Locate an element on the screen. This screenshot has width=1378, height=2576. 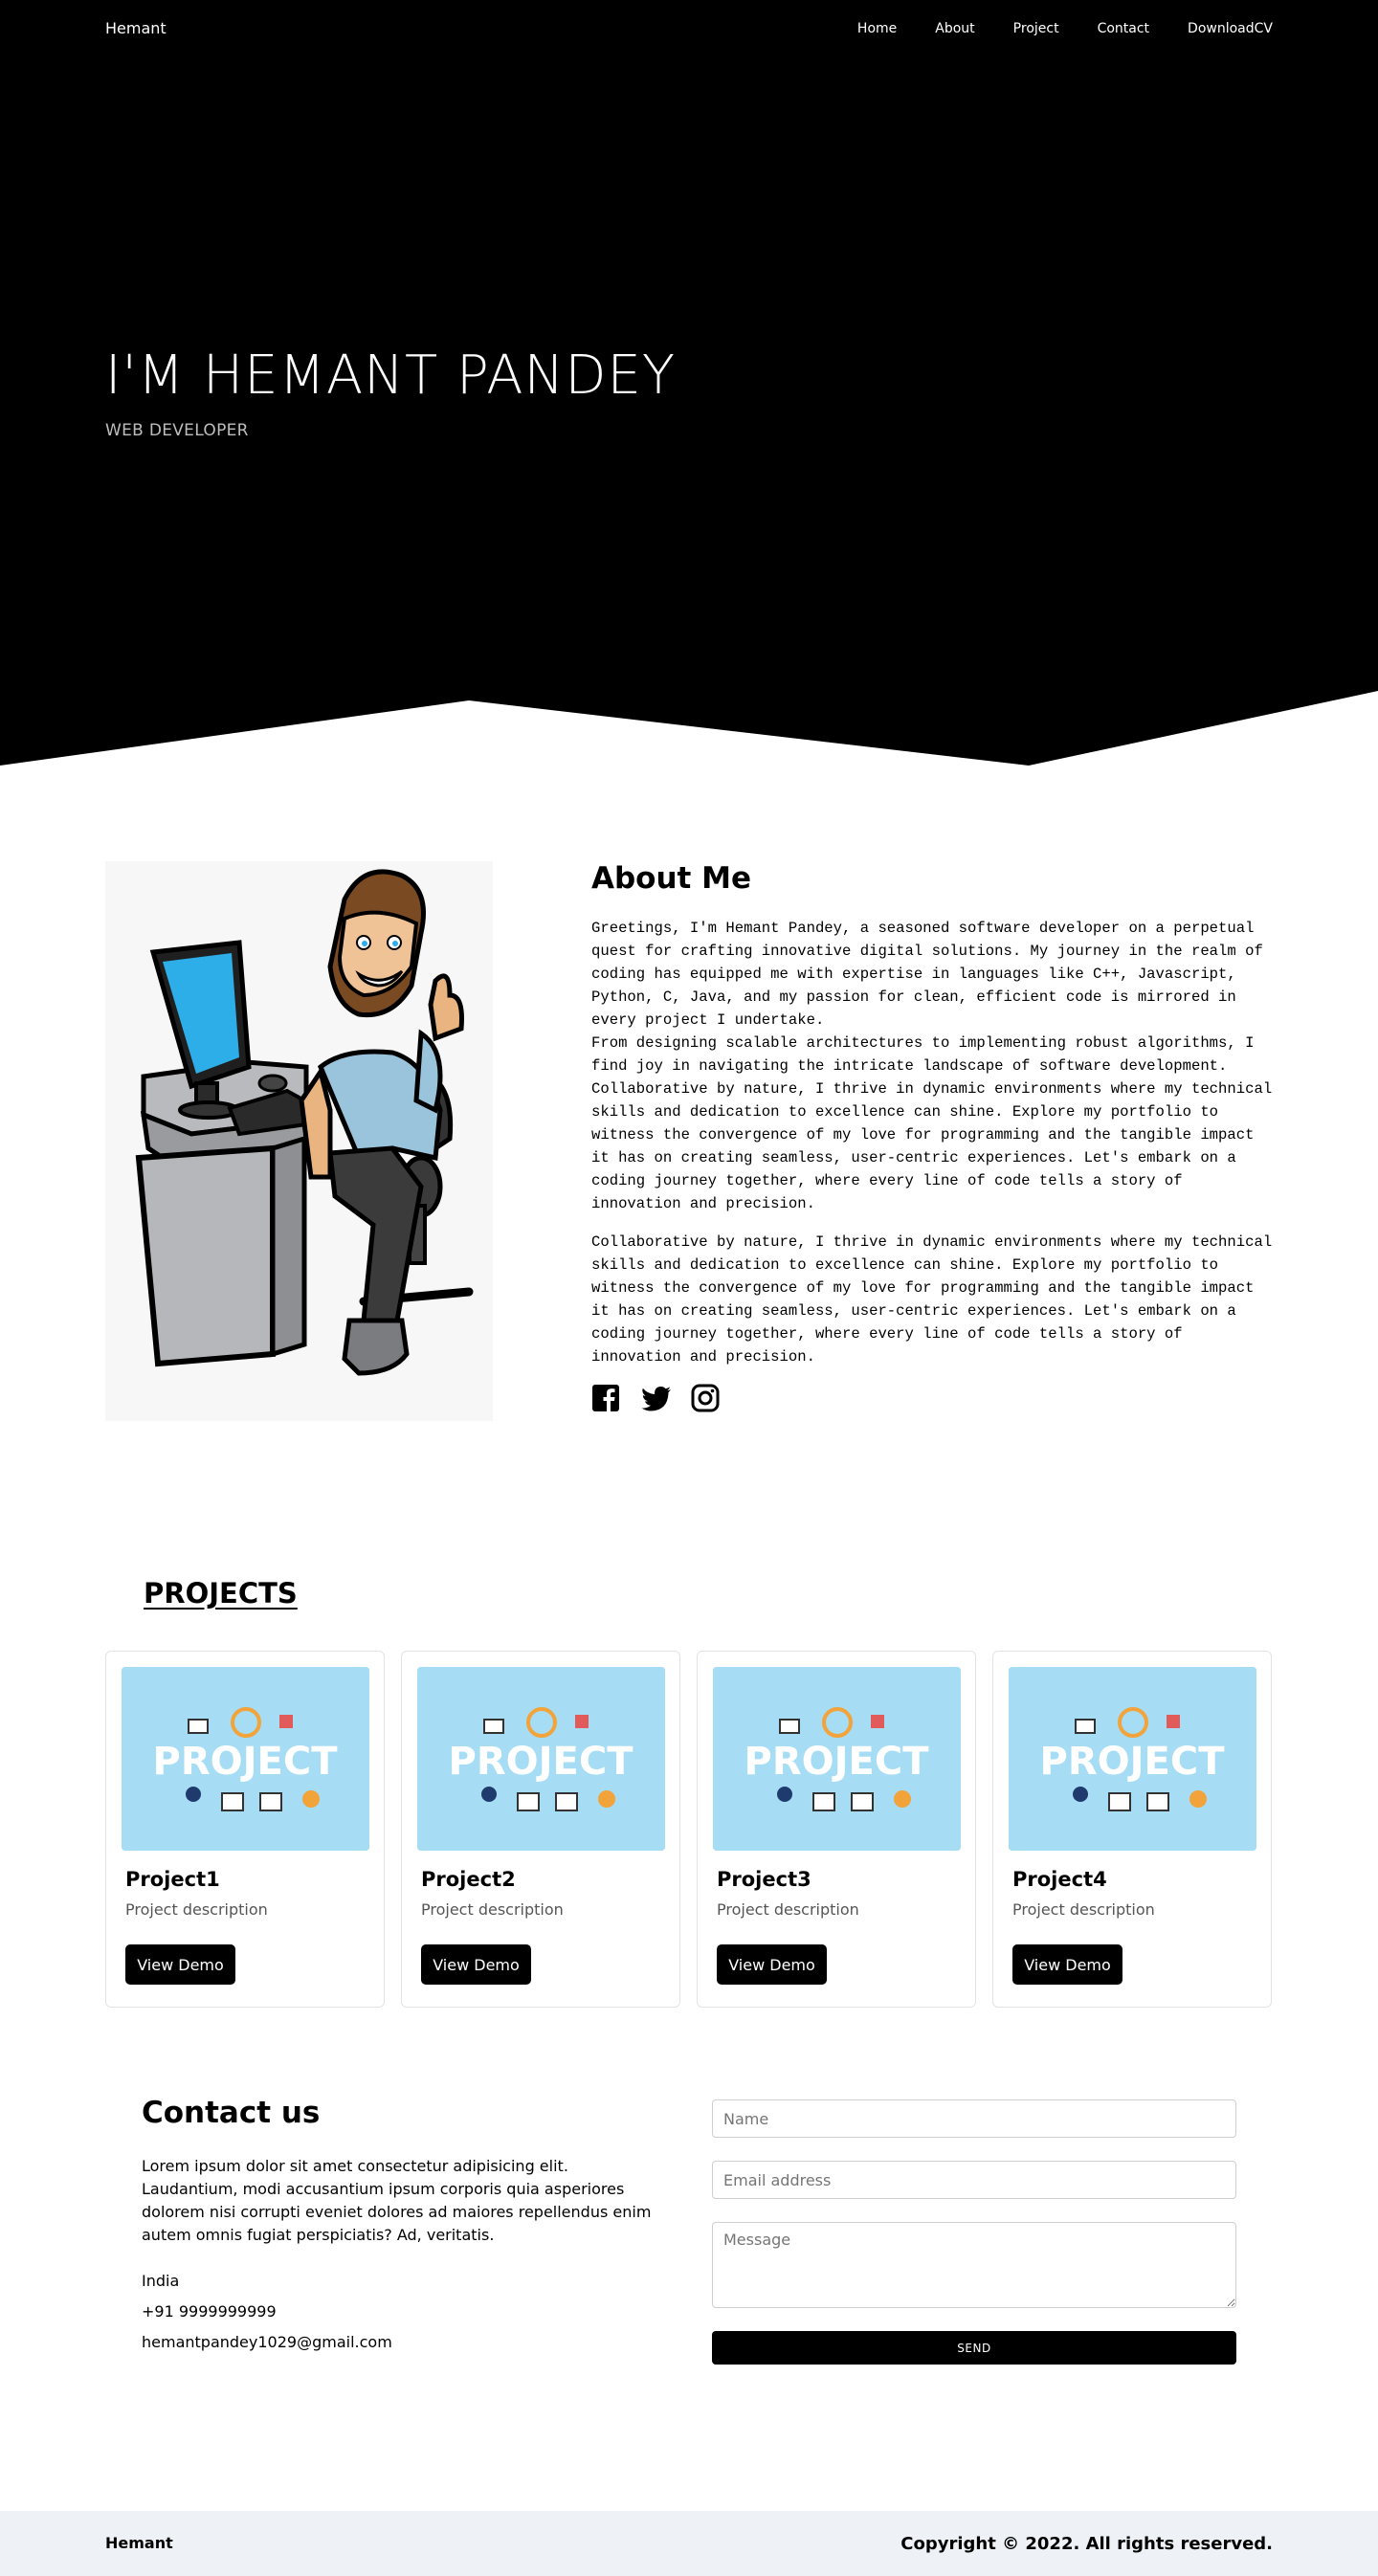
email-input is located at coordinates (974, 2180).